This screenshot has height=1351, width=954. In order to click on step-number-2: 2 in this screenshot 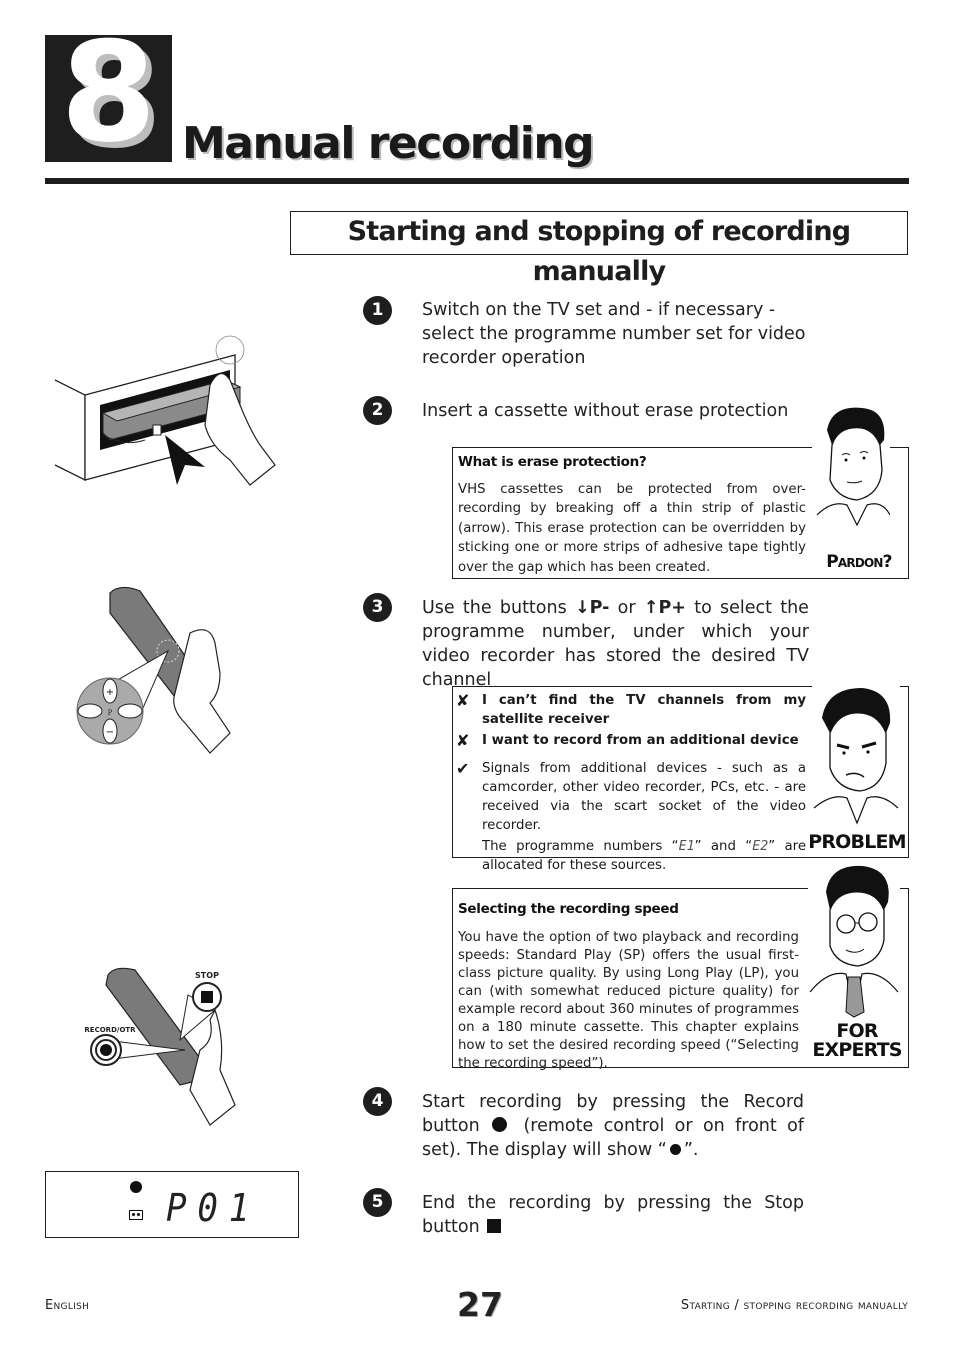, I will do `click(377, 410)`.